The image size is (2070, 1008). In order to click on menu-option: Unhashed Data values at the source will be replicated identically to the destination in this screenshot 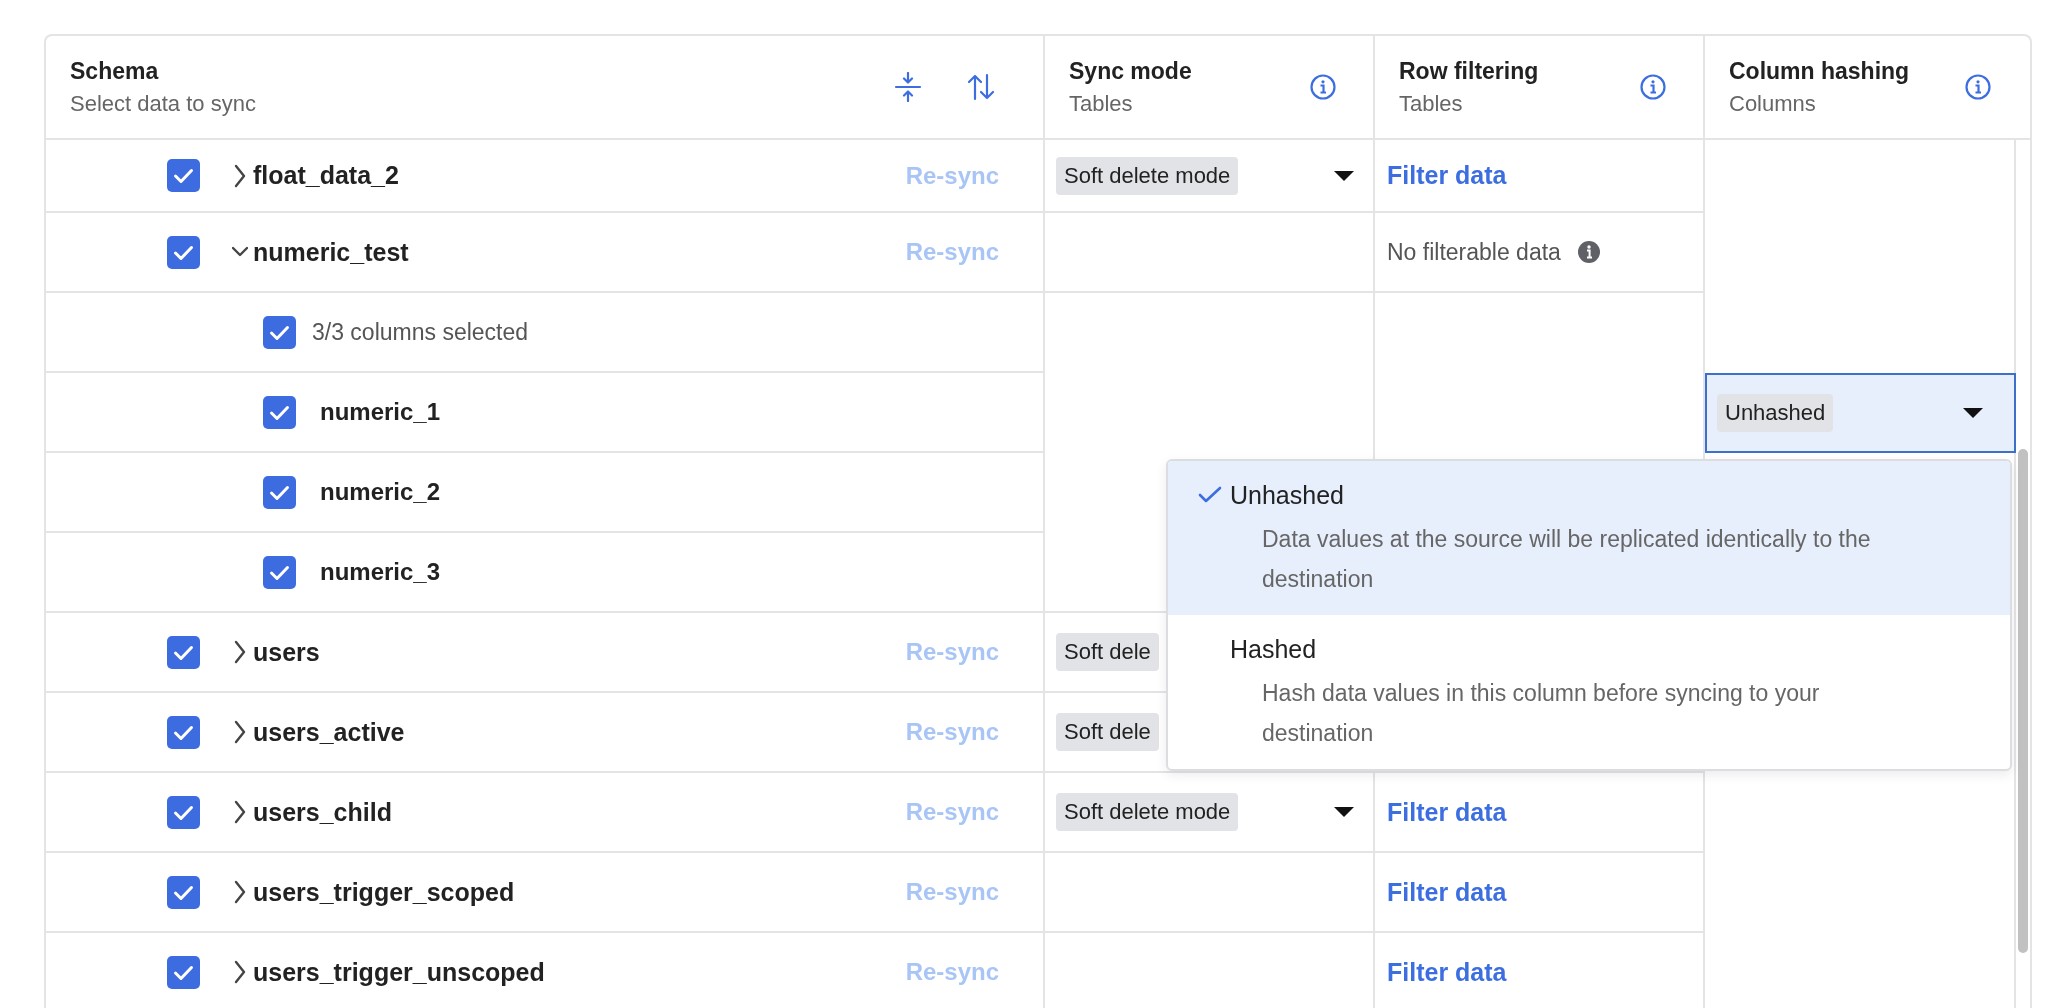, I will do `click(1589, 538)`.